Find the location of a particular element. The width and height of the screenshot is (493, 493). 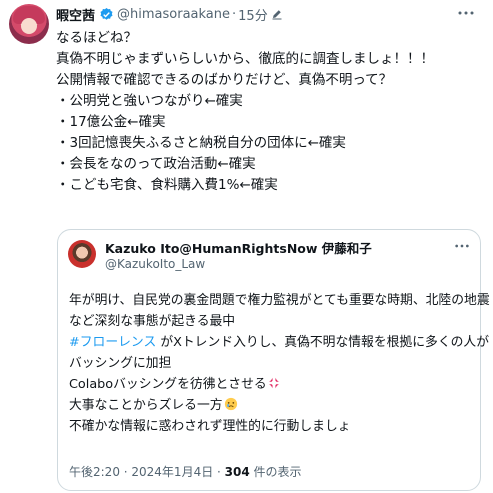

quoted-meta: 午後2:20 · 2024年1月4日 · 304 件の表示 is located at coordinates (185, 471).